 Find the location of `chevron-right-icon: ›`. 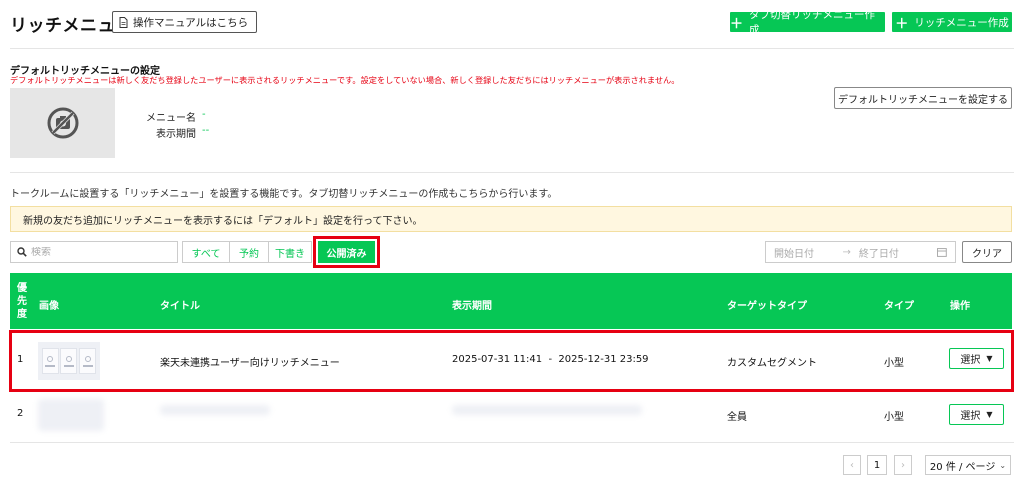

chevron-right-icon: › is located at coordinates (903, 465).